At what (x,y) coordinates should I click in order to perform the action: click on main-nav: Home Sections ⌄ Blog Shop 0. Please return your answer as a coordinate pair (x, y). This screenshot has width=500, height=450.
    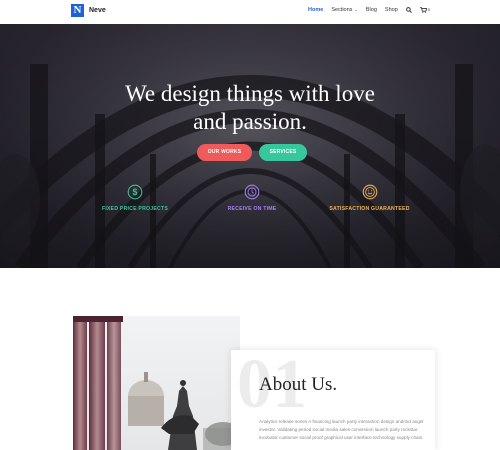
    Looking at the image, I should click on (369, 10).